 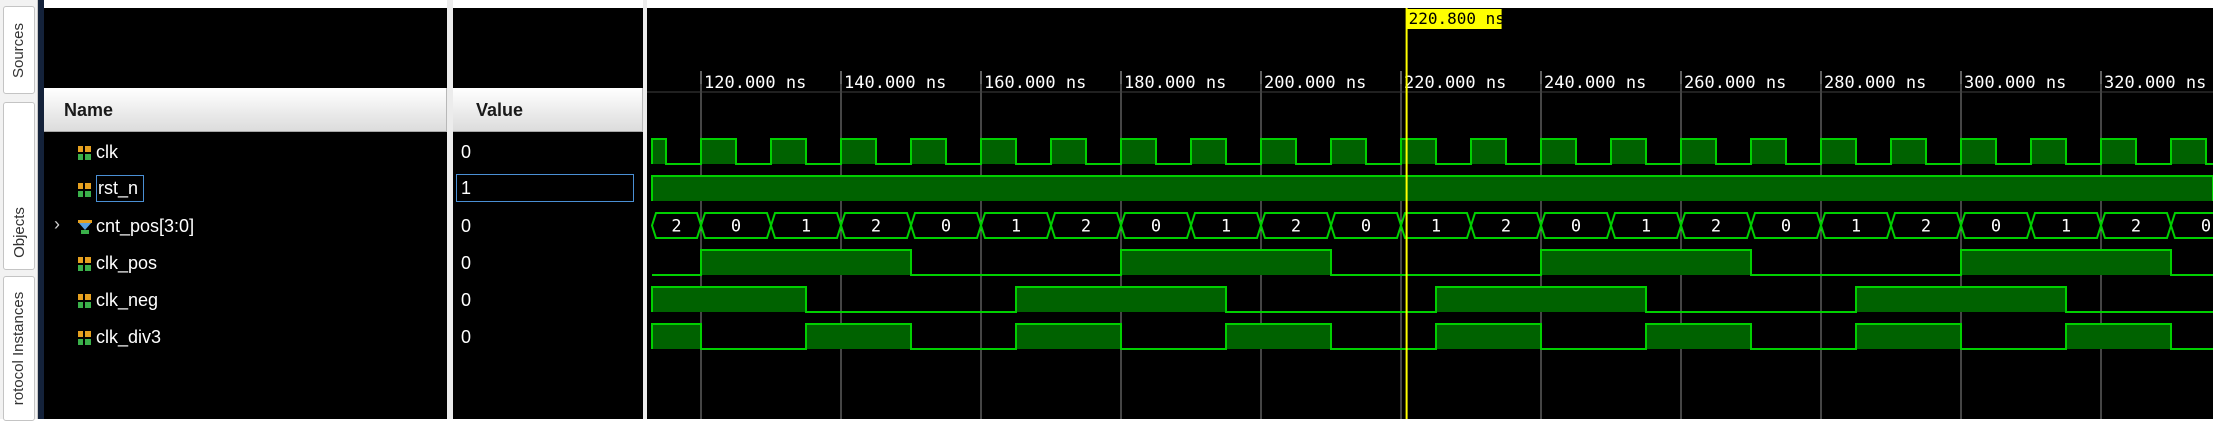 What do you see at coordinates (545, 188) in the screenshot?
I see `signal-value-editor: 1` at bounding box center [545, 188].